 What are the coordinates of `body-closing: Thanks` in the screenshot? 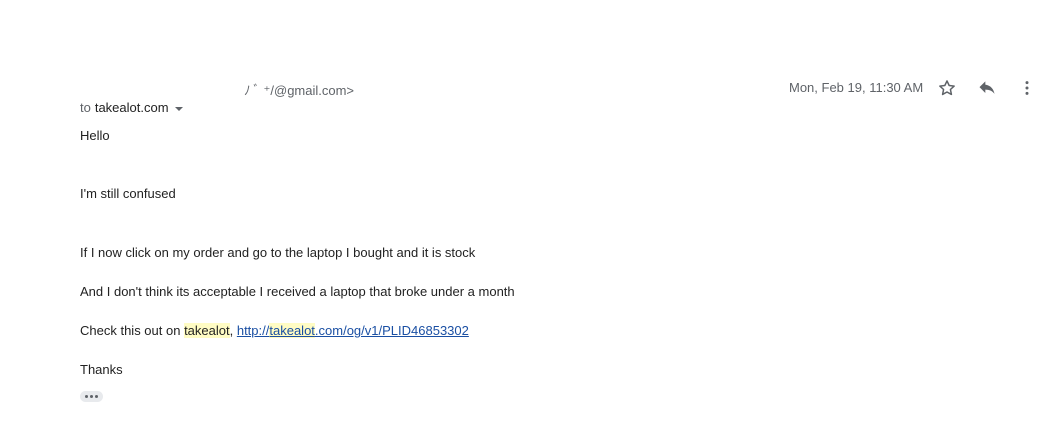 It's located at (101, 369).